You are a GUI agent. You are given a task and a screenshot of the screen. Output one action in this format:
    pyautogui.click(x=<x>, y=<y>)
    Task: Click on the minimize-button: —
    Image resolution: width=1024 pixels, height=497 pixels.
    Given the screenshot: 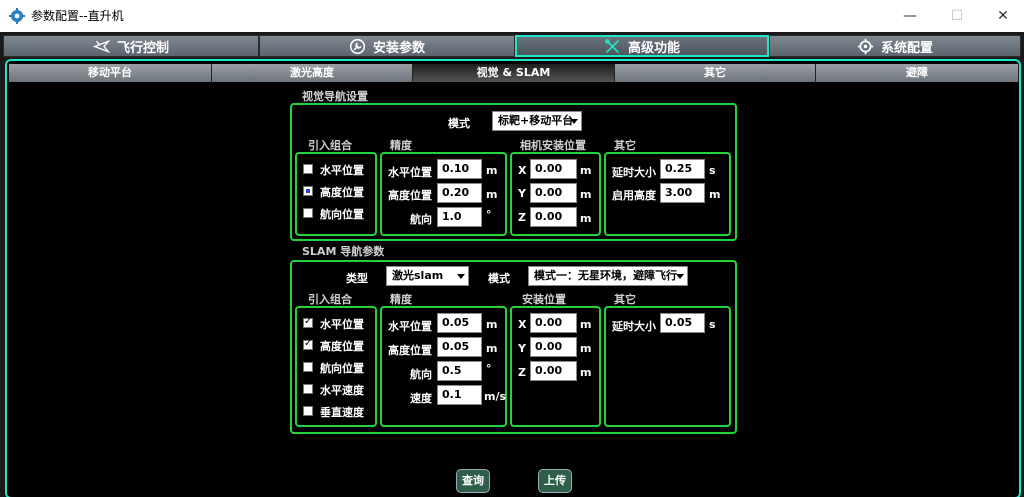 What is the action you would take?
    pyautogui.click(x=910, y=16)
    